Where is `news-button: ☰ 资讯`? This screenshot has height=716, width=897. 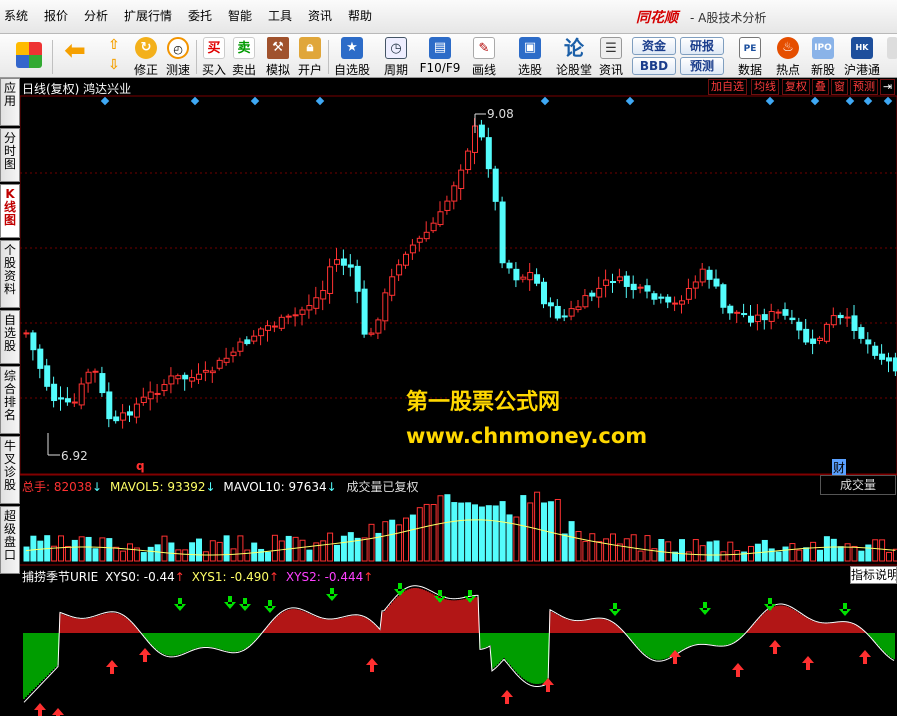 news-button: ☰ 资讯 is located at coordinates (611, 56).